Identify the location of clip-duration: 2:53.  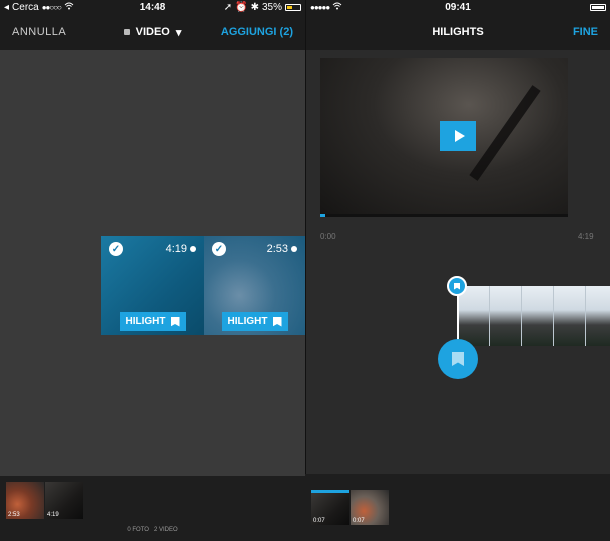
(282, 249).